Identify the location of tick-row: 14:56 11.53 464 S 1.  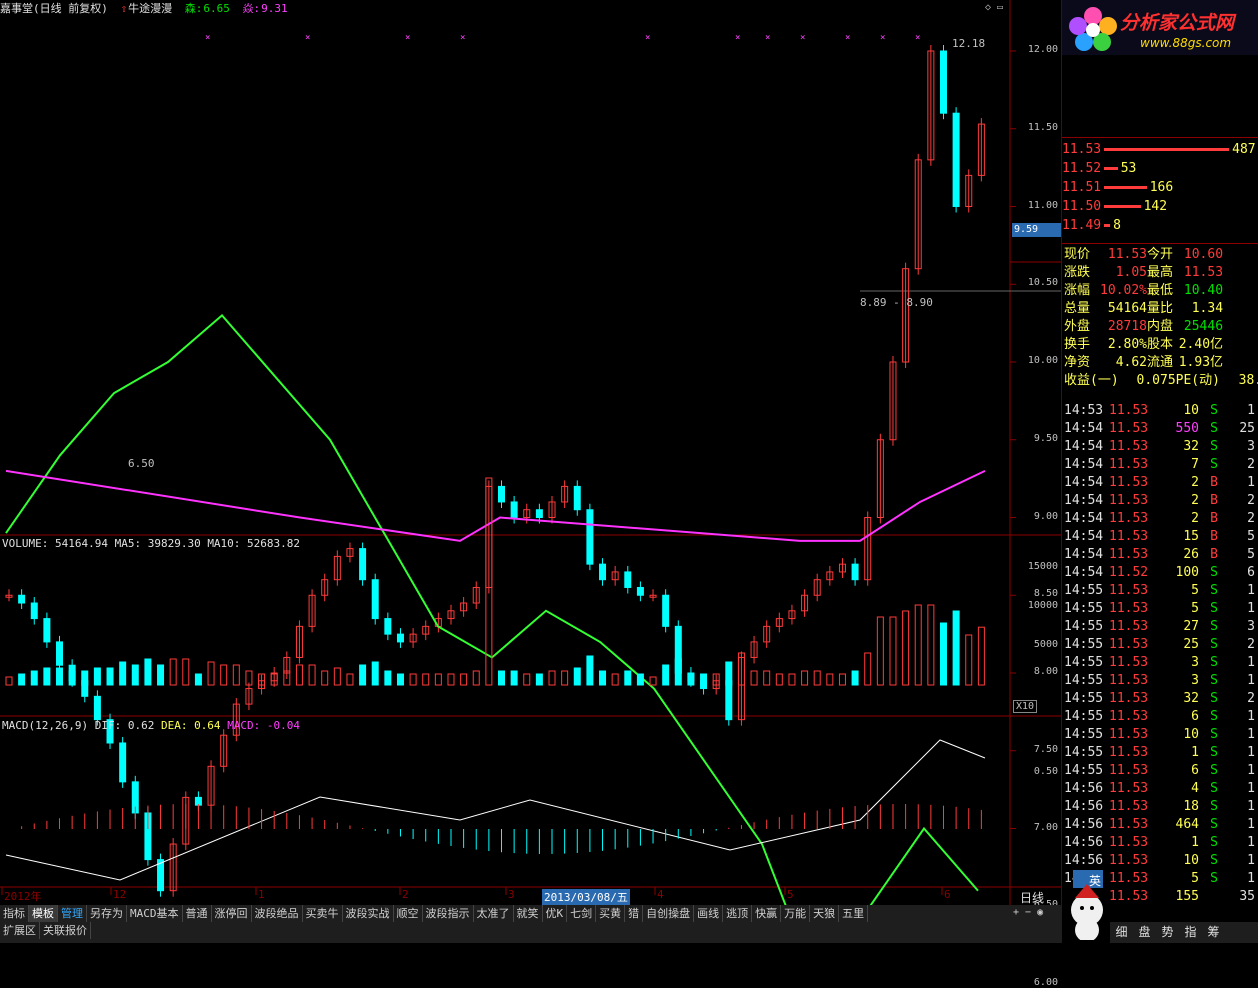
(1161, 825).